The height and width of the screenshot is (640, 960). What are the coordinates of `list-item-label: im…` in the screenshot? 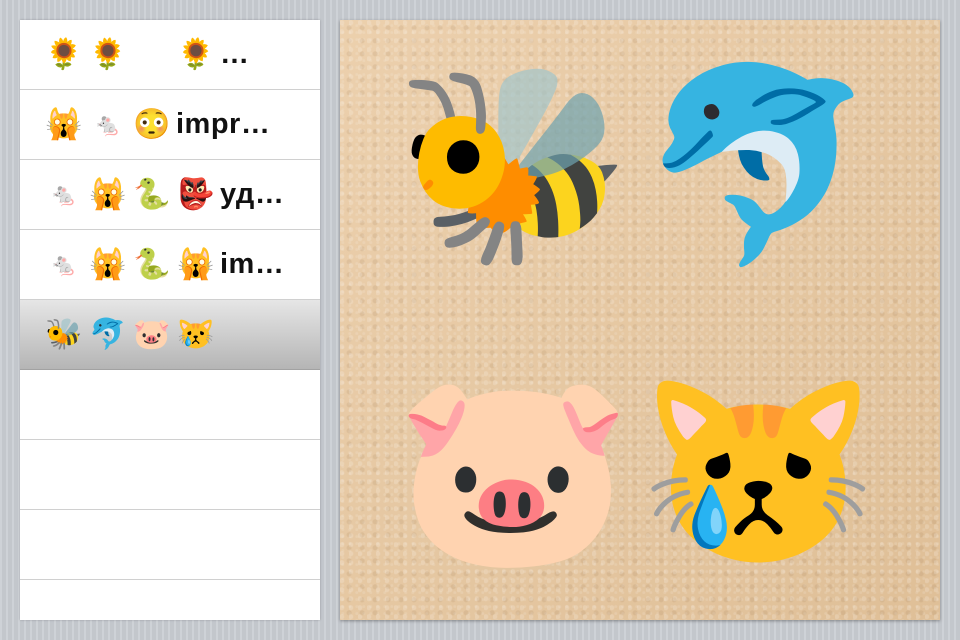 It's located at (252, 264).